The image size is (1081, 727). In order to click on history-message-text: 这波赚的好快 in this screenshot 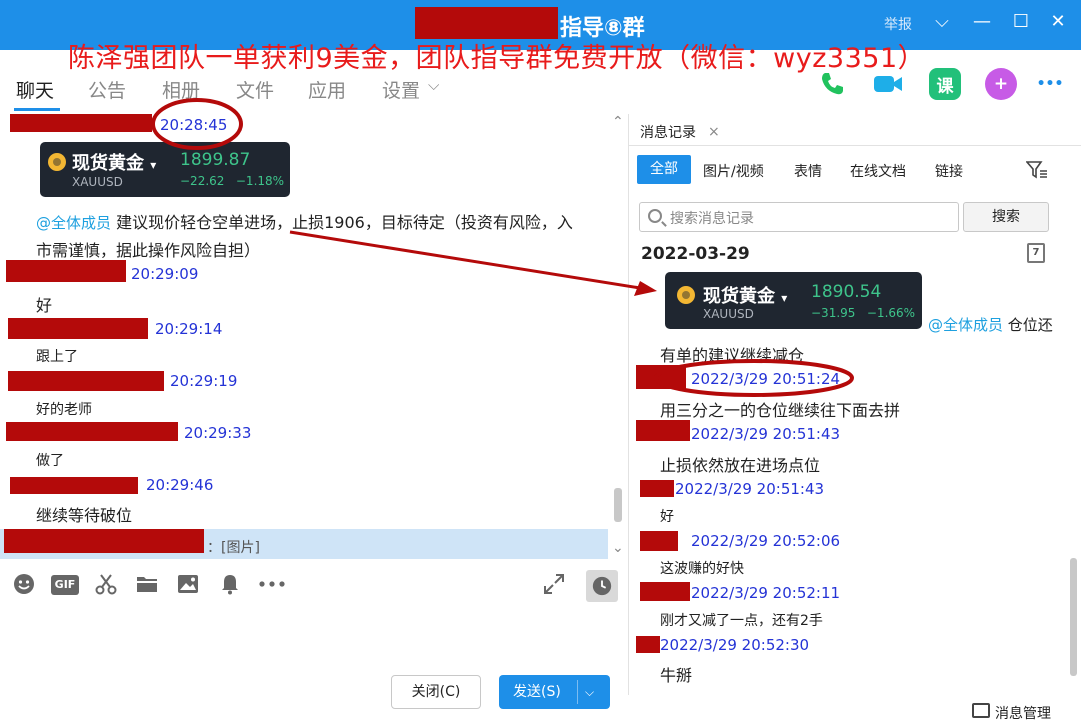, I will do `click(702, 569)`.